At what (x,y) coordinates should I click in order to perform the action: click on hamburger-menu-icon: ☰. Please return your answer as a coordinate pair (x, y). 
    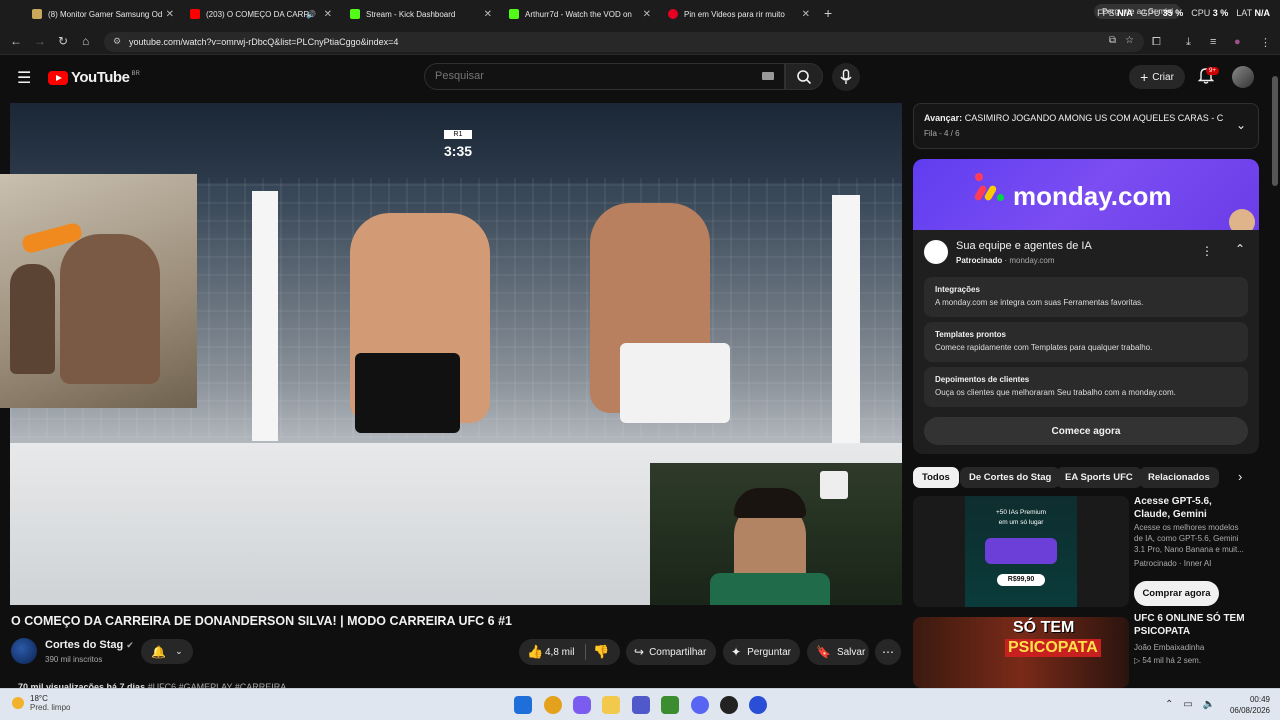
    Looking at the image, I should click on (24, 78).